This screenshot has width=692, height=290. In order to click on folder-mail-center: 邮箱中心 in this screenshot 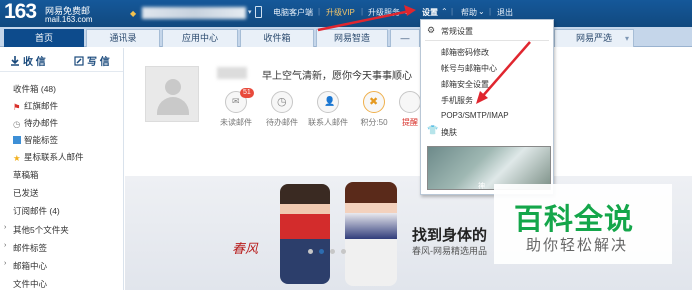, I will do `click(30, 266)`.